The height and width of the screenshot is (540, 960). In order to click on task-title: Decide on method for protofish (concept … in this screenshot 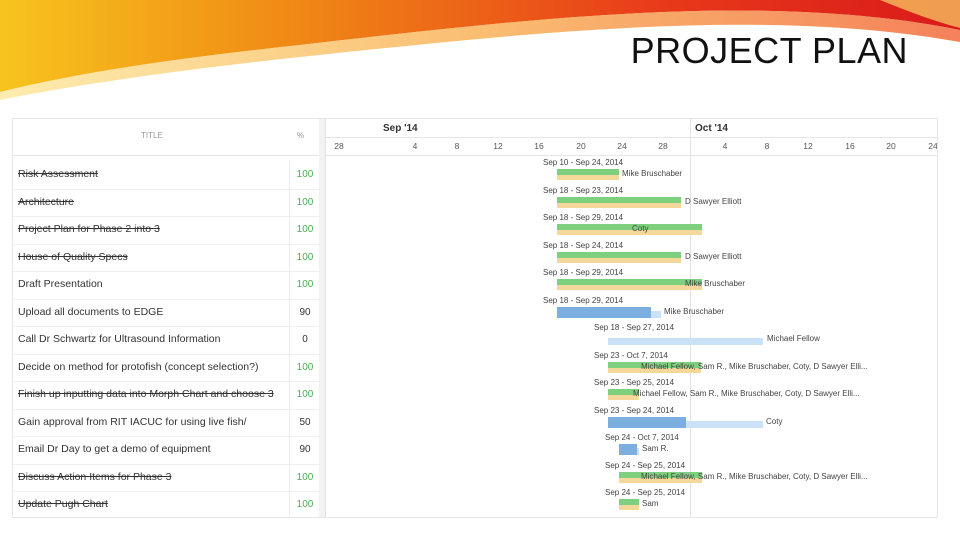, I will do `click(154, 367)`.